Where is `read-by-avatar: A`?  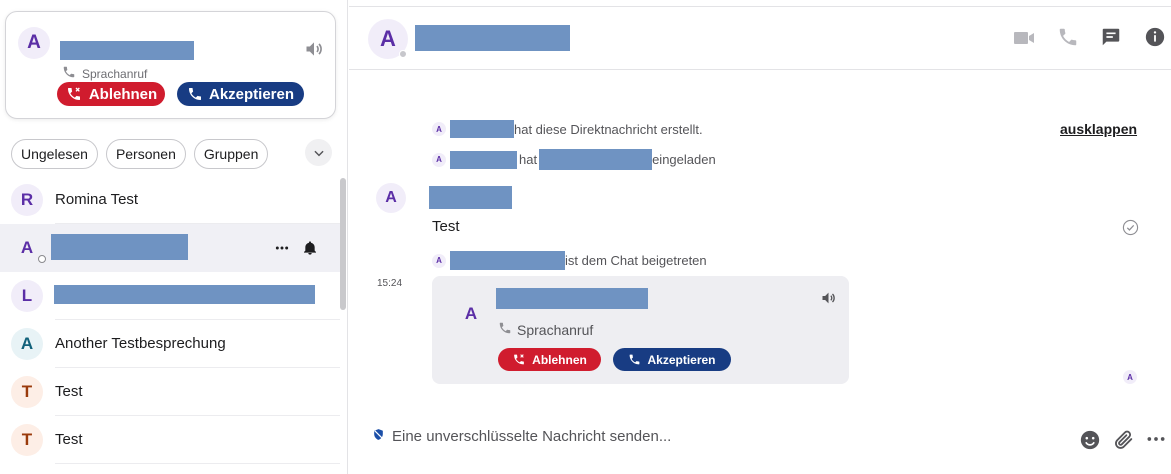 read-by-avatar: A is located at coordinates (1130, 377).